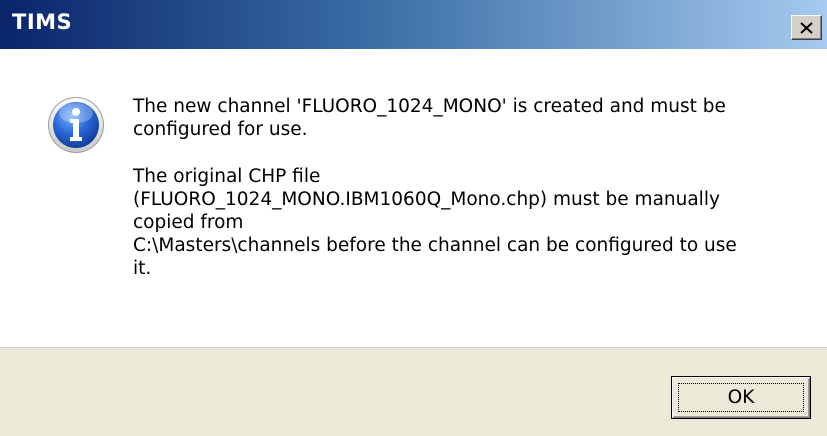 Image resolution: width=827 pixels, height=436 pixels. Describe the element at coordinates (76, 125) in the screenshot. I see `info-icon` at that location.